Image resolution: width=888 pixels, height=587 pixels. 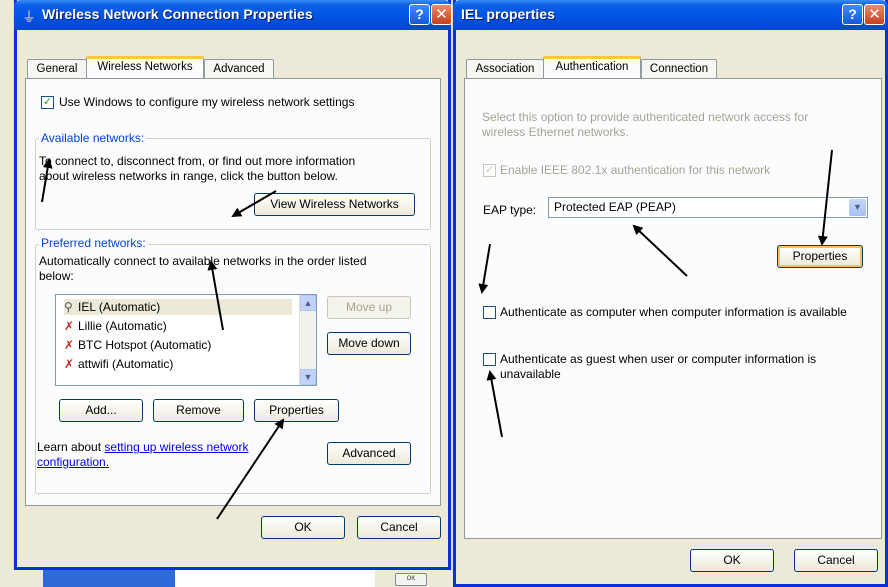 What do you see at coordinates (93, 138) in the screenshot?
I see `available-networks-label: Available networks:` at bounding box center [93, 138].